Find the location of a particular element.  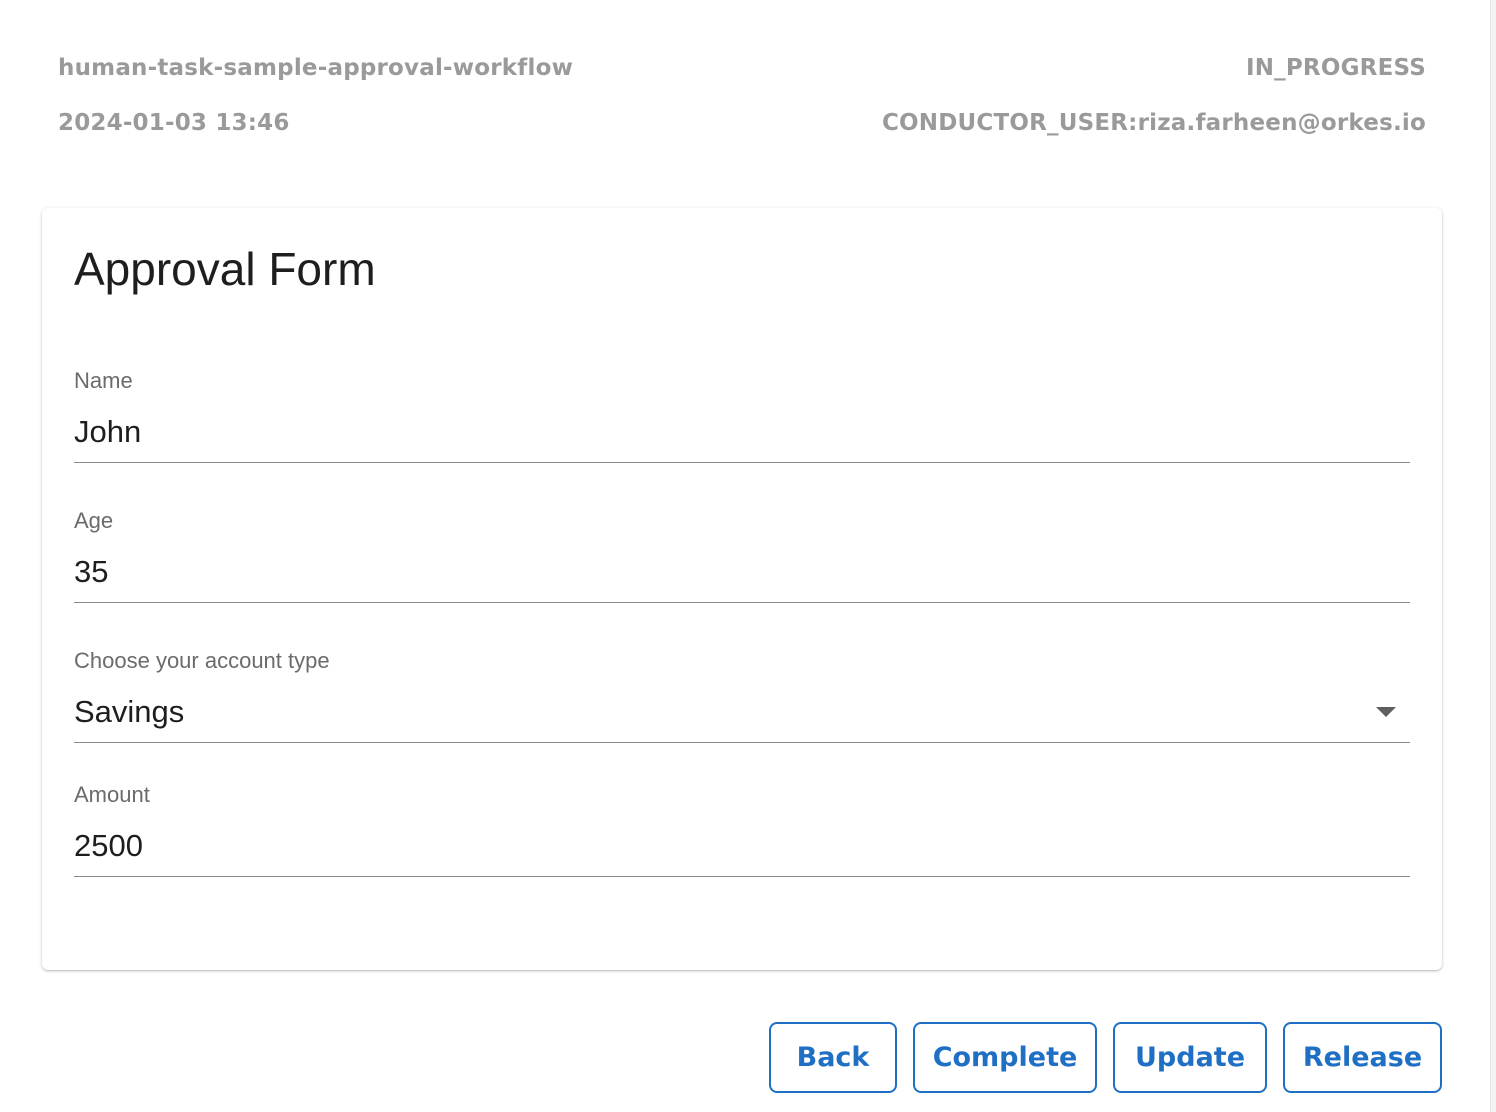

status-badge: IN_PROGRESS is located at coordinates (1335, 68).